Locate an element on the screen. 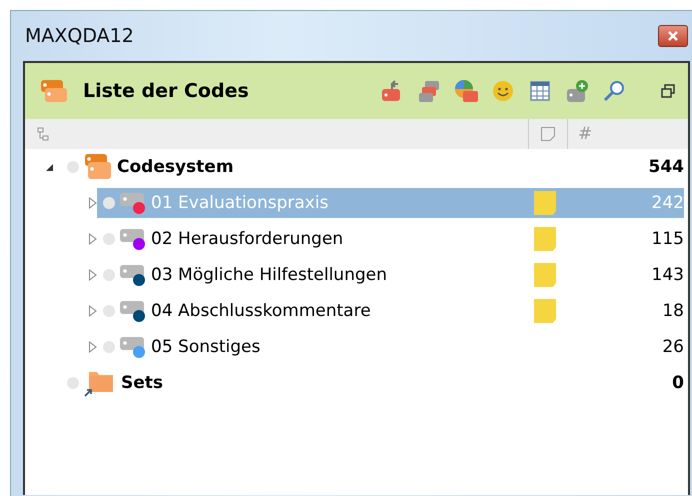 The width and height of the screenshot is (692, 496). code-count: 26 is located at coordinates (672, 347).